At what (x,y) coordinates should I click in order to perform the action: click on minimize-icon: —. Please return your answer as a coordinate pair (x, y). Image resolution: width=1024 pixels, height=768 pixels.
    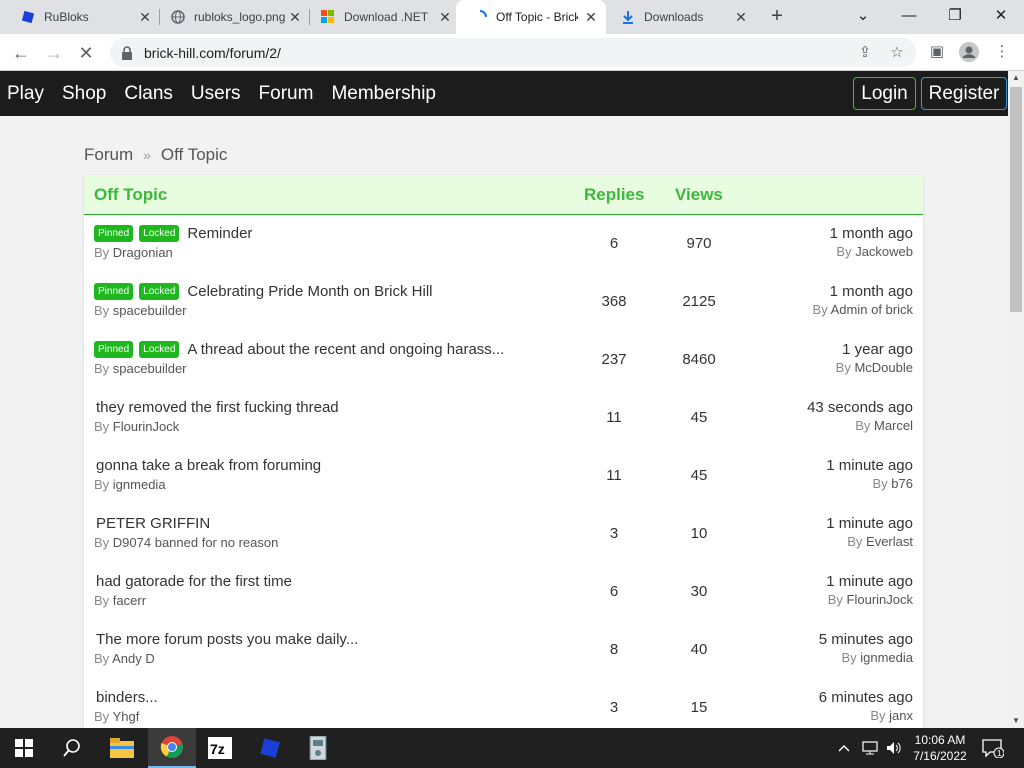
    Looking at the image, I should click on (909, 15).